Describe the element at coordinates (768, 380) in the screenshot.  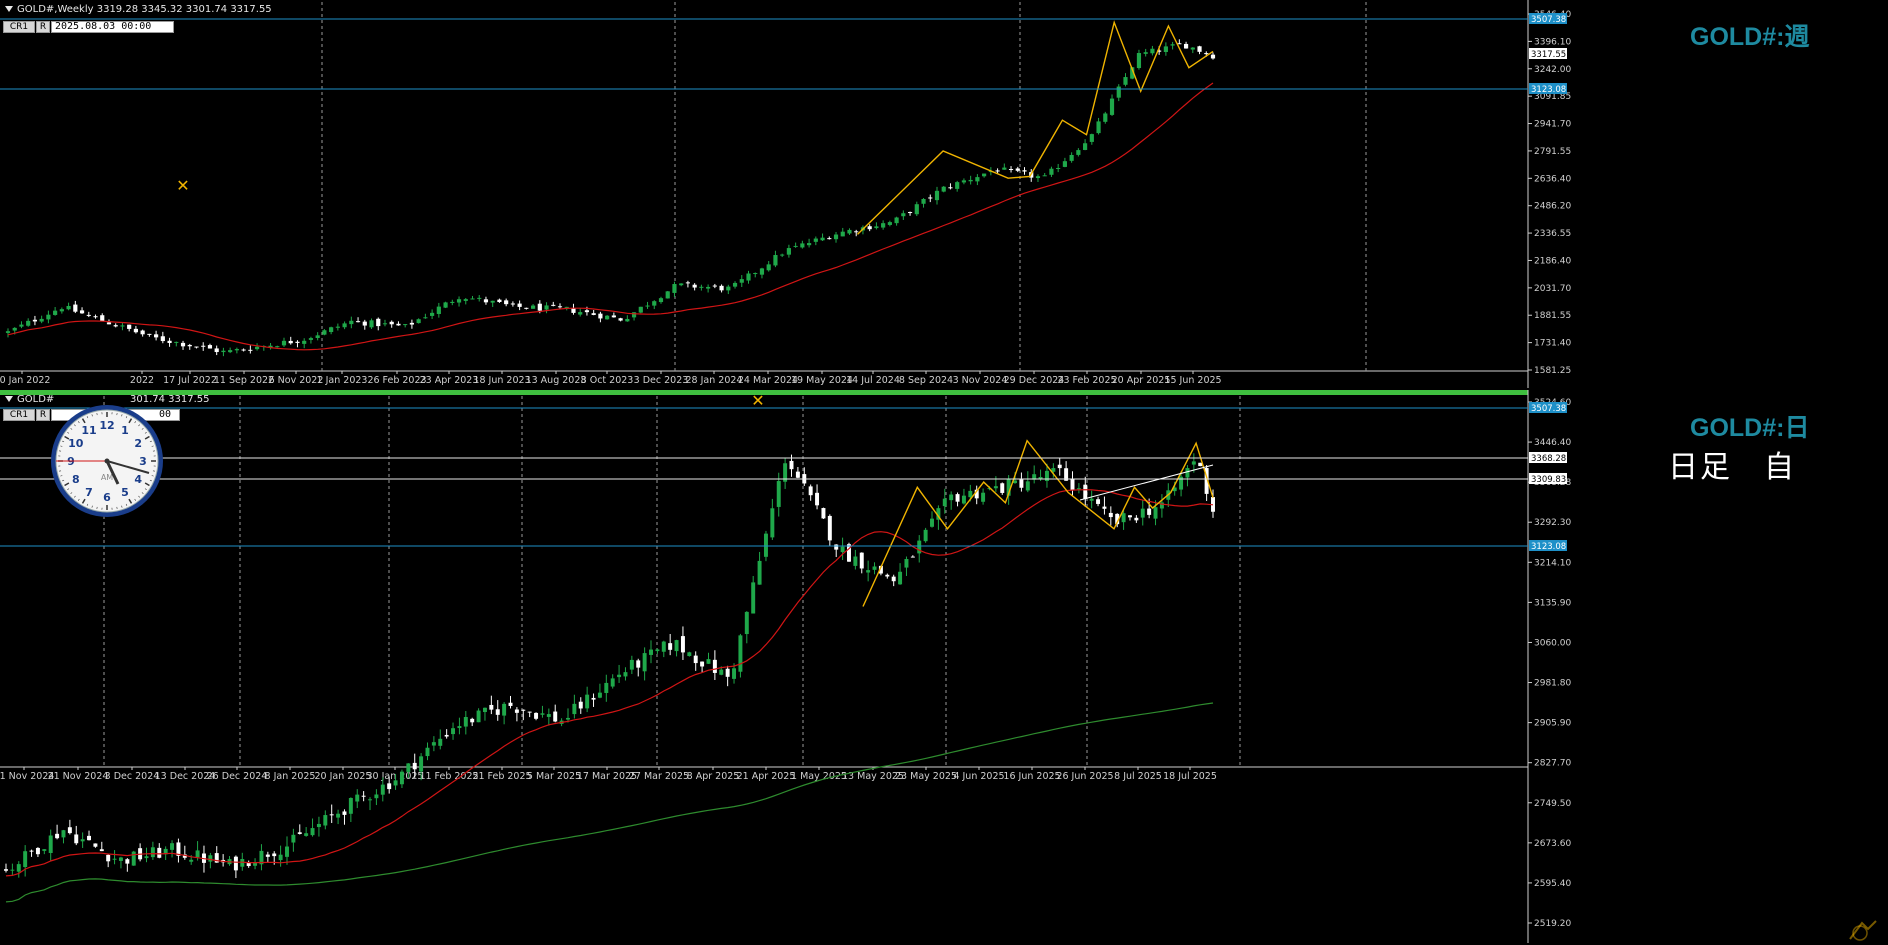
I see `date-label: 24 Mar 2024` at that location.